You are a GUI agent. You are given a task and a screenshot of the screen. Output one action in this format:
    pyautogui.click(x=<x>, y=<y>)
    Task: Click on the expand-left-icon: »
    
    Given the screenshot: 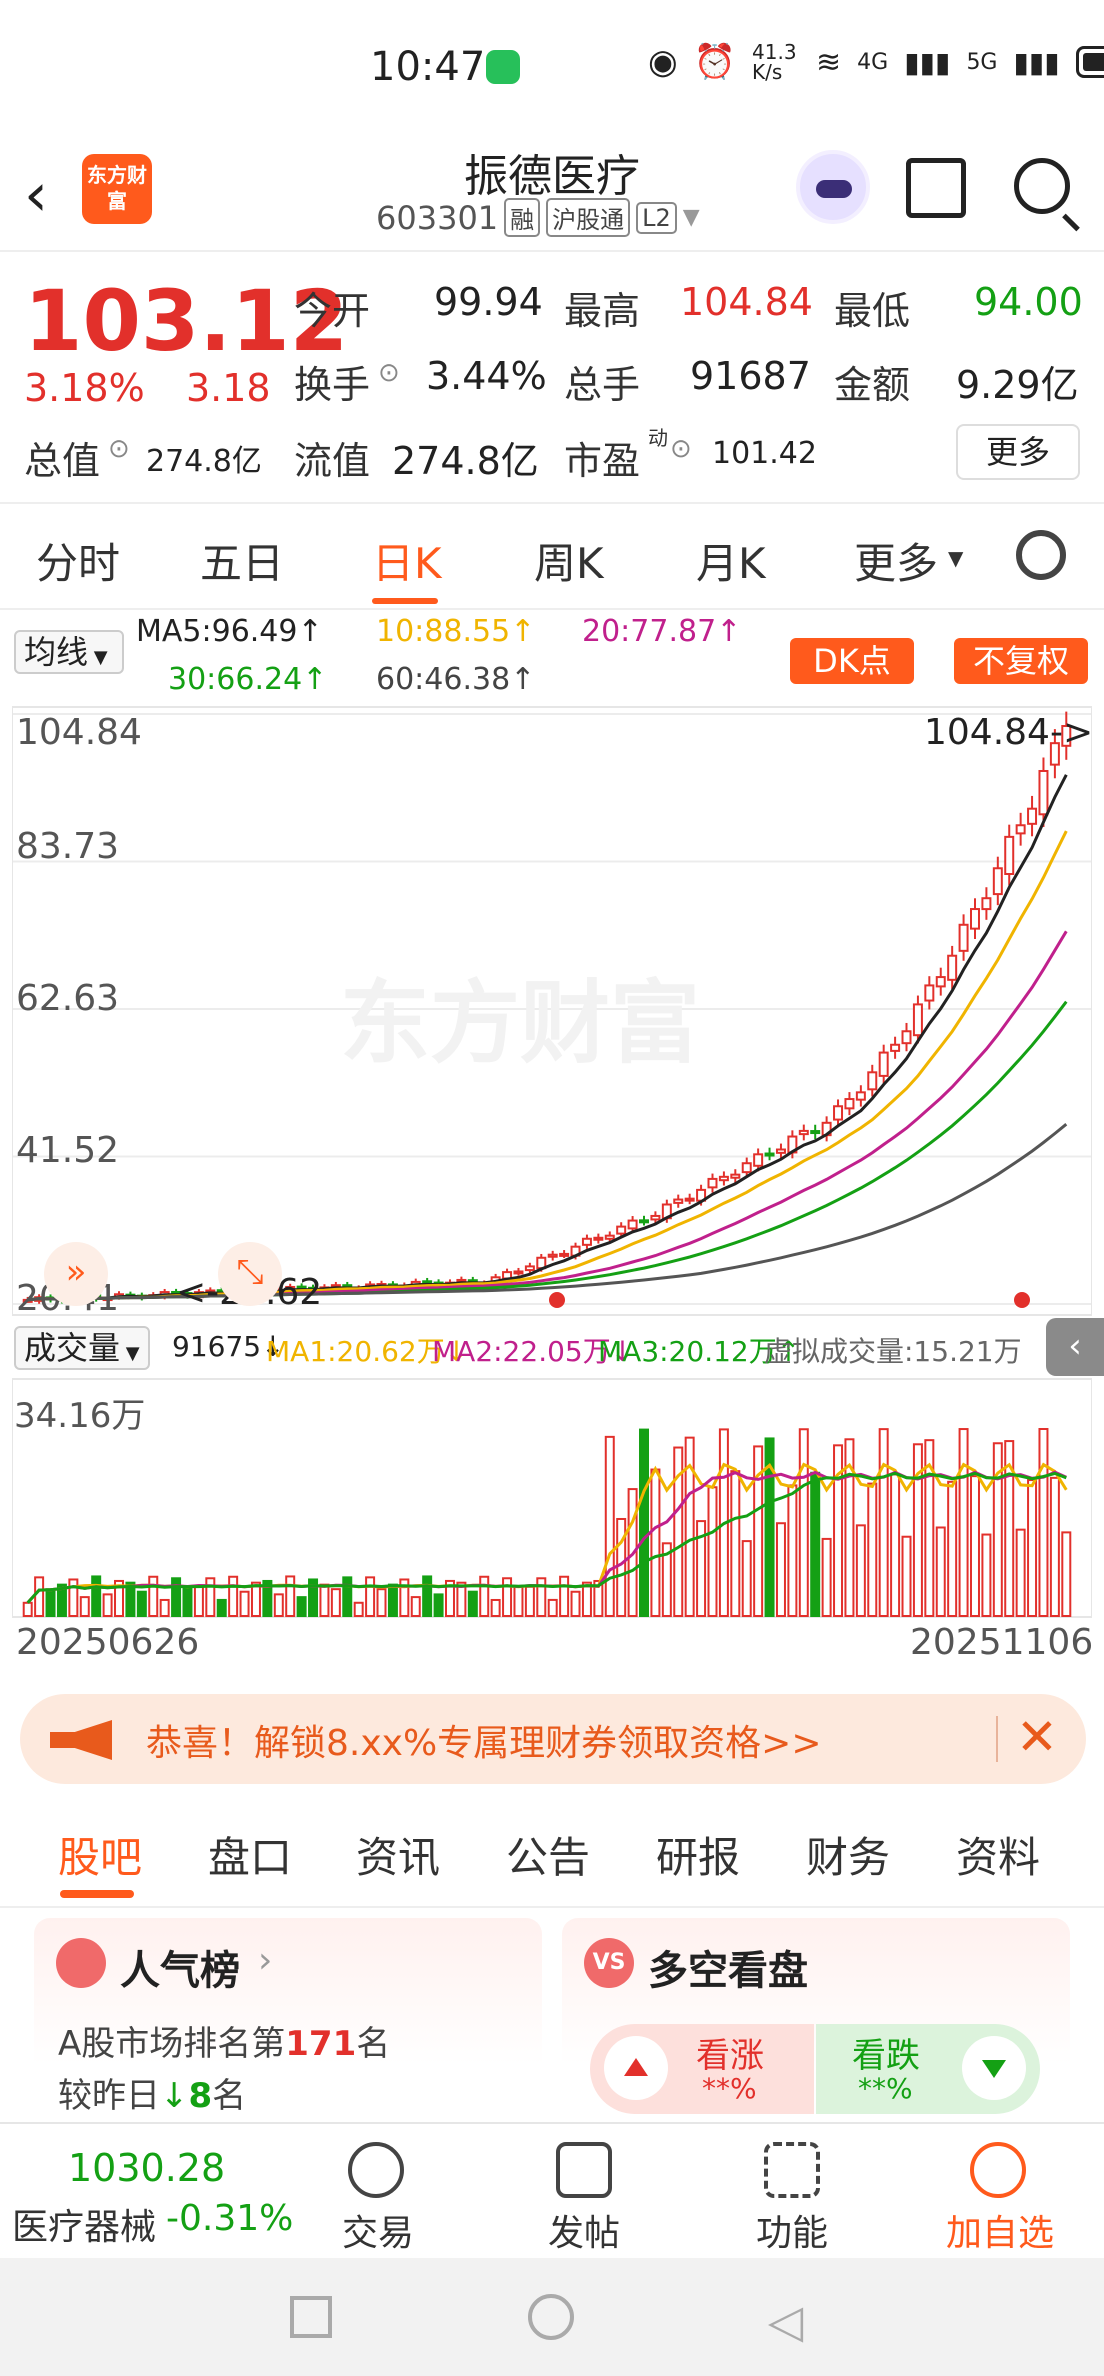 What is the action you would take?
    pyautogui.click(x=76, y=1274)
    